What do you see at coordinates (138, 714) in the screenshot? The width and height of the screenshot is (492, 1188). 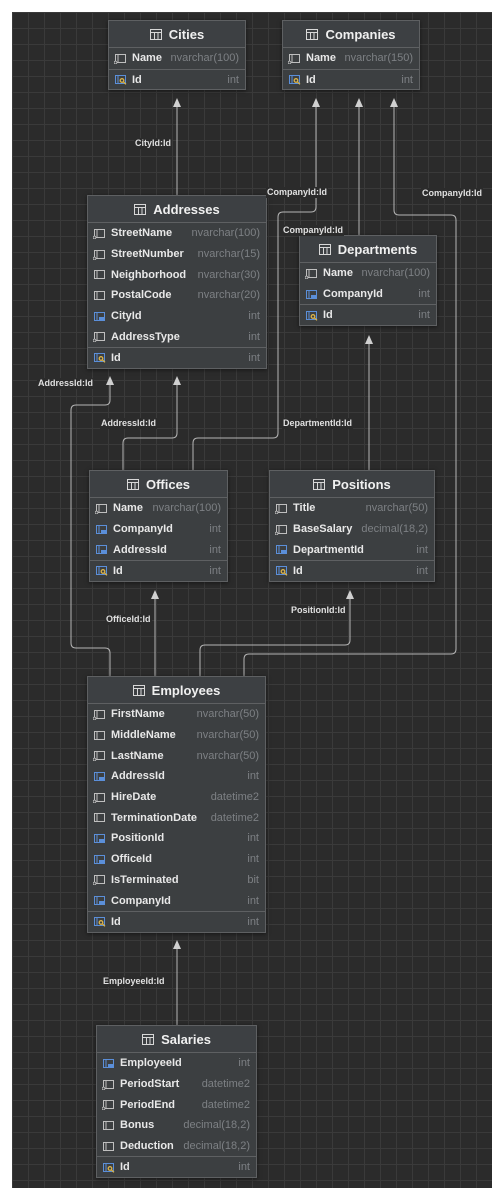 I see `column-name: FirstName` at bounding box center [138, 714].